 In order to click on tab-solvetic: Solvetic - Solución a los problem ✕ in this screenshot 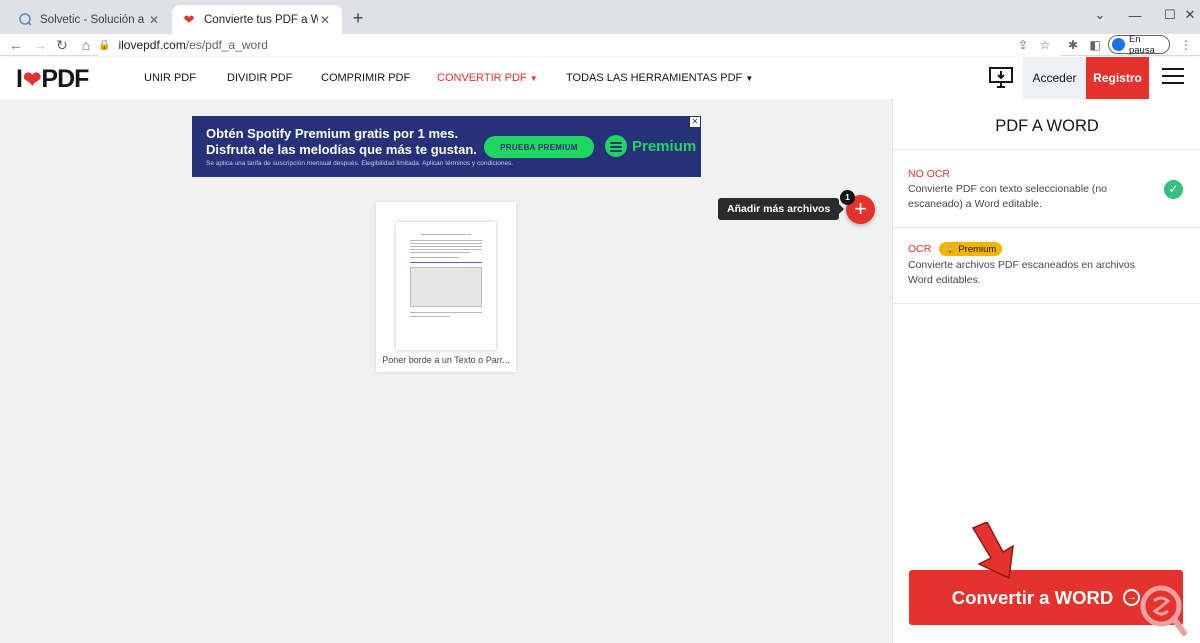, I will do `click(89, 19)`.